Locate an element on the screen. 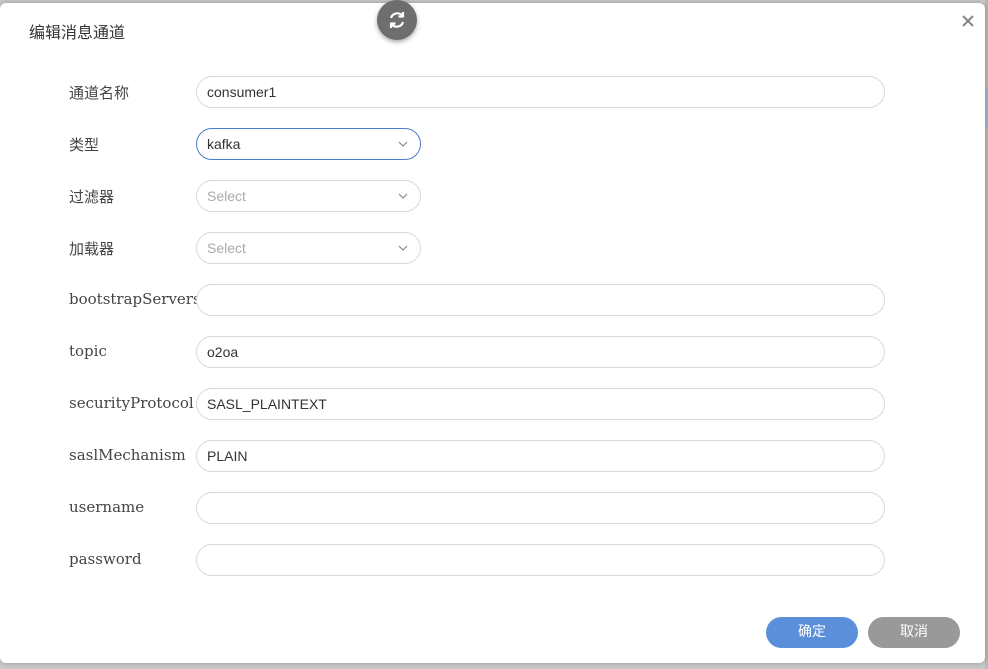 The width and height of the screenshot is (988, 669). filter-select: Select is located at coordinates (308, 196).